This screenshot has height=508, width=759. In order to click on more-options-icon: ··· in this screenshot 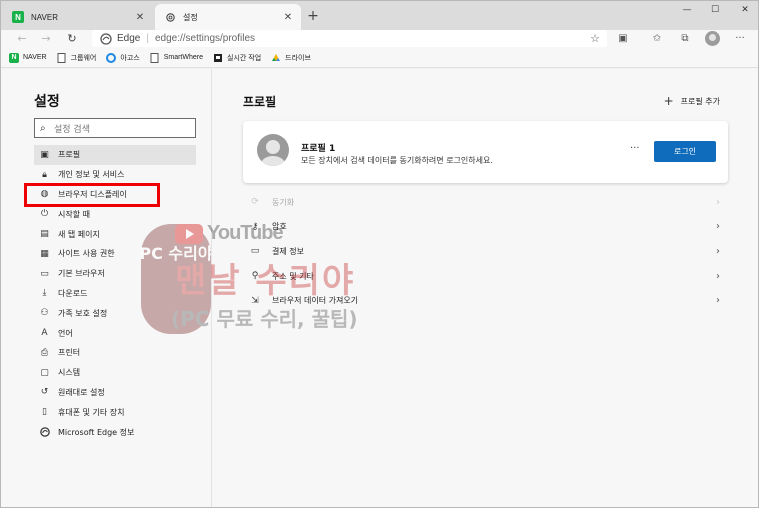, I will do `click(635, 148)`.